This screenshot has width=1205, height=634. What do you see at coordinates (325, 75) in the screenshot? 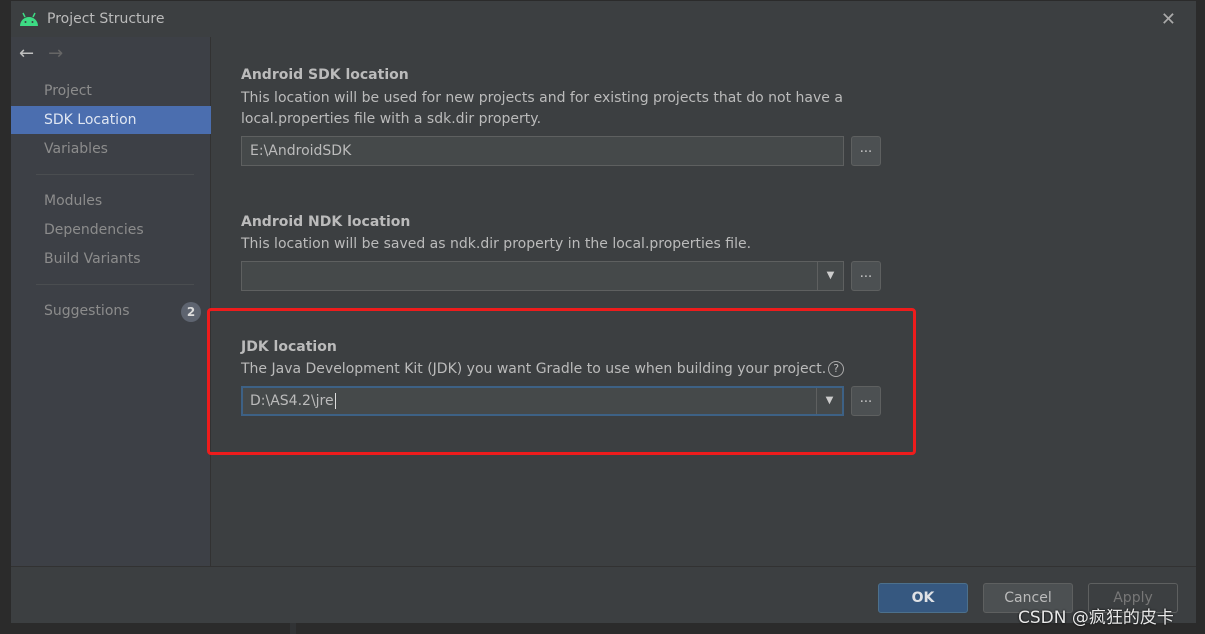
I see `sdk-section-title: Android SDK location` at bounding box center [325, 75].